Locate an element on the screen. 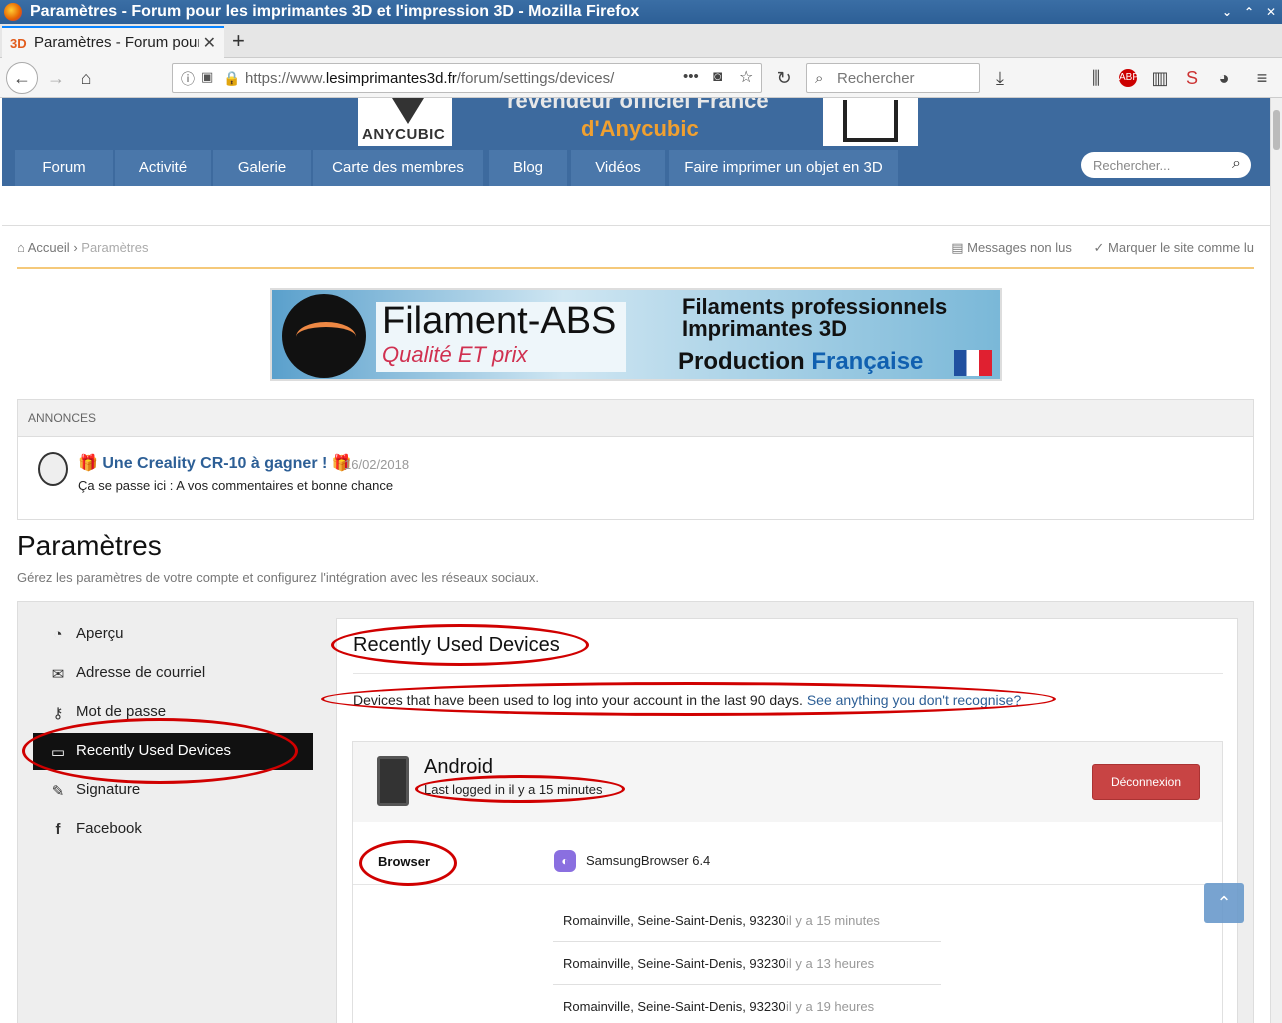 The image size is (1282, 1023). permissions-icon: ▣ is located at coordinates (207, 77).